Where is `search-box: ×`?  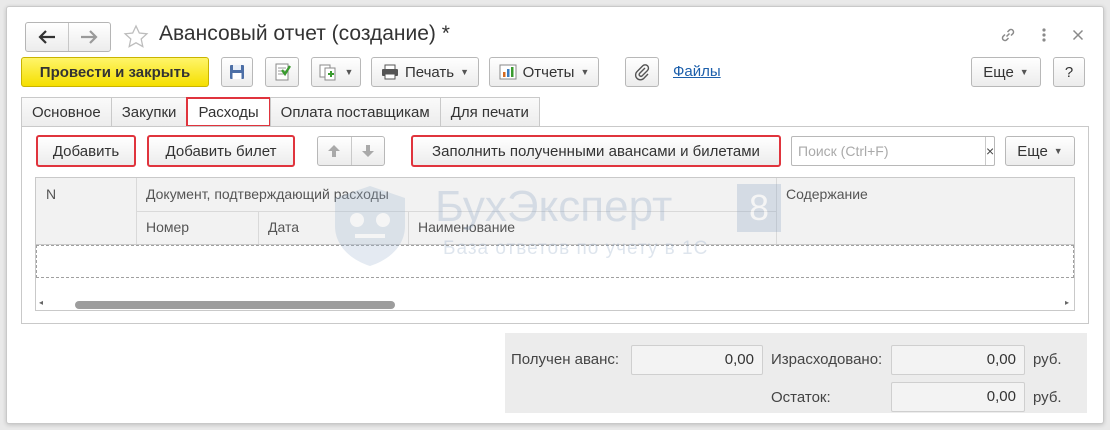 search-box: × is located at coordinates (893, 151).